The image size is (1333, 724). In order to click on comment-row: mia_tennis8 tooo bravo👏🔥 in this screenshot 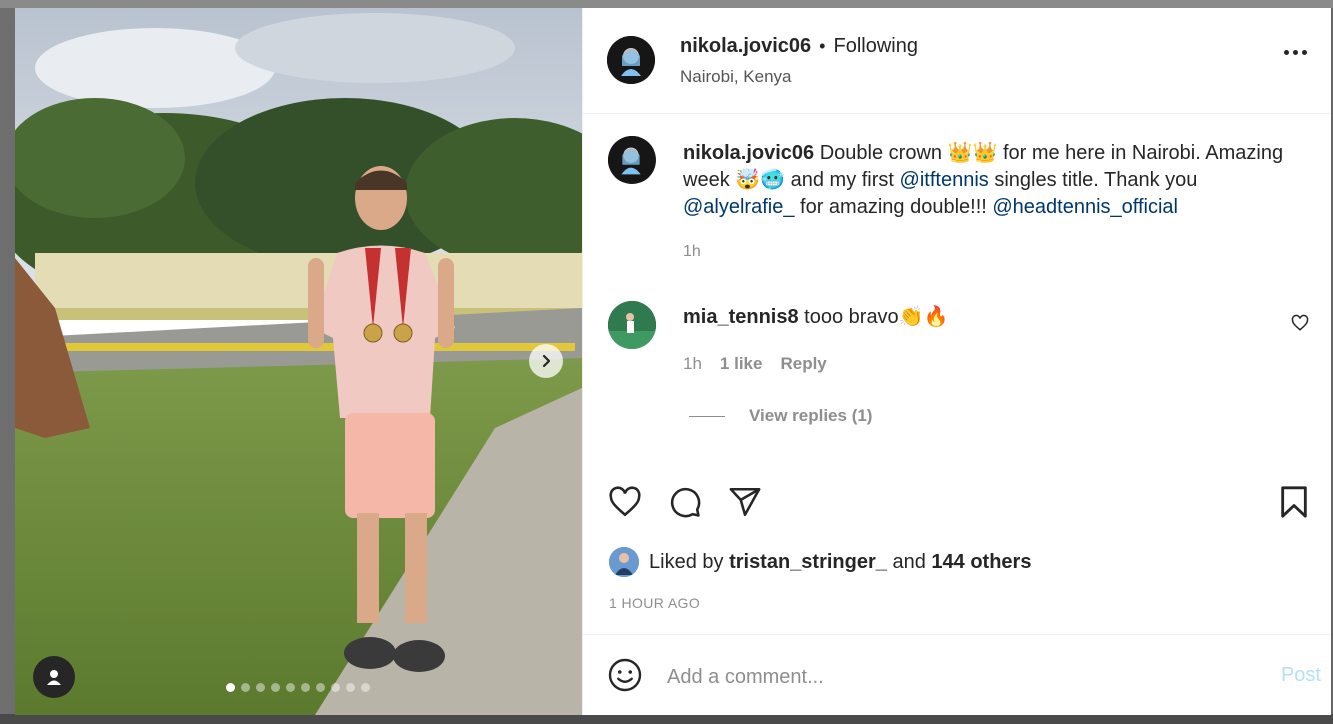, I will do `click(816, 316)`.